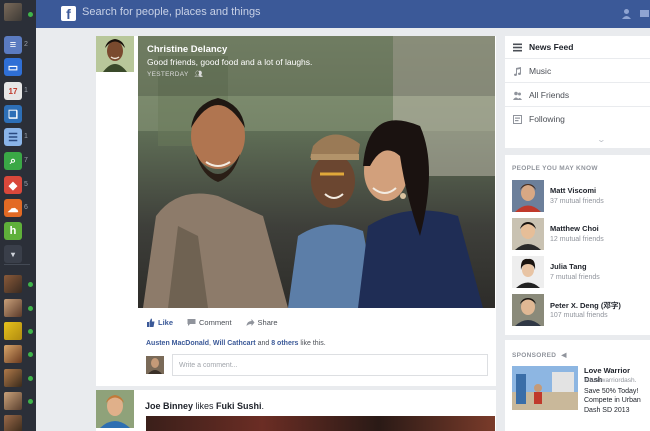  Describe the element at coordinates (320, 423) in the screenshot. I see `post-photo` at that location.